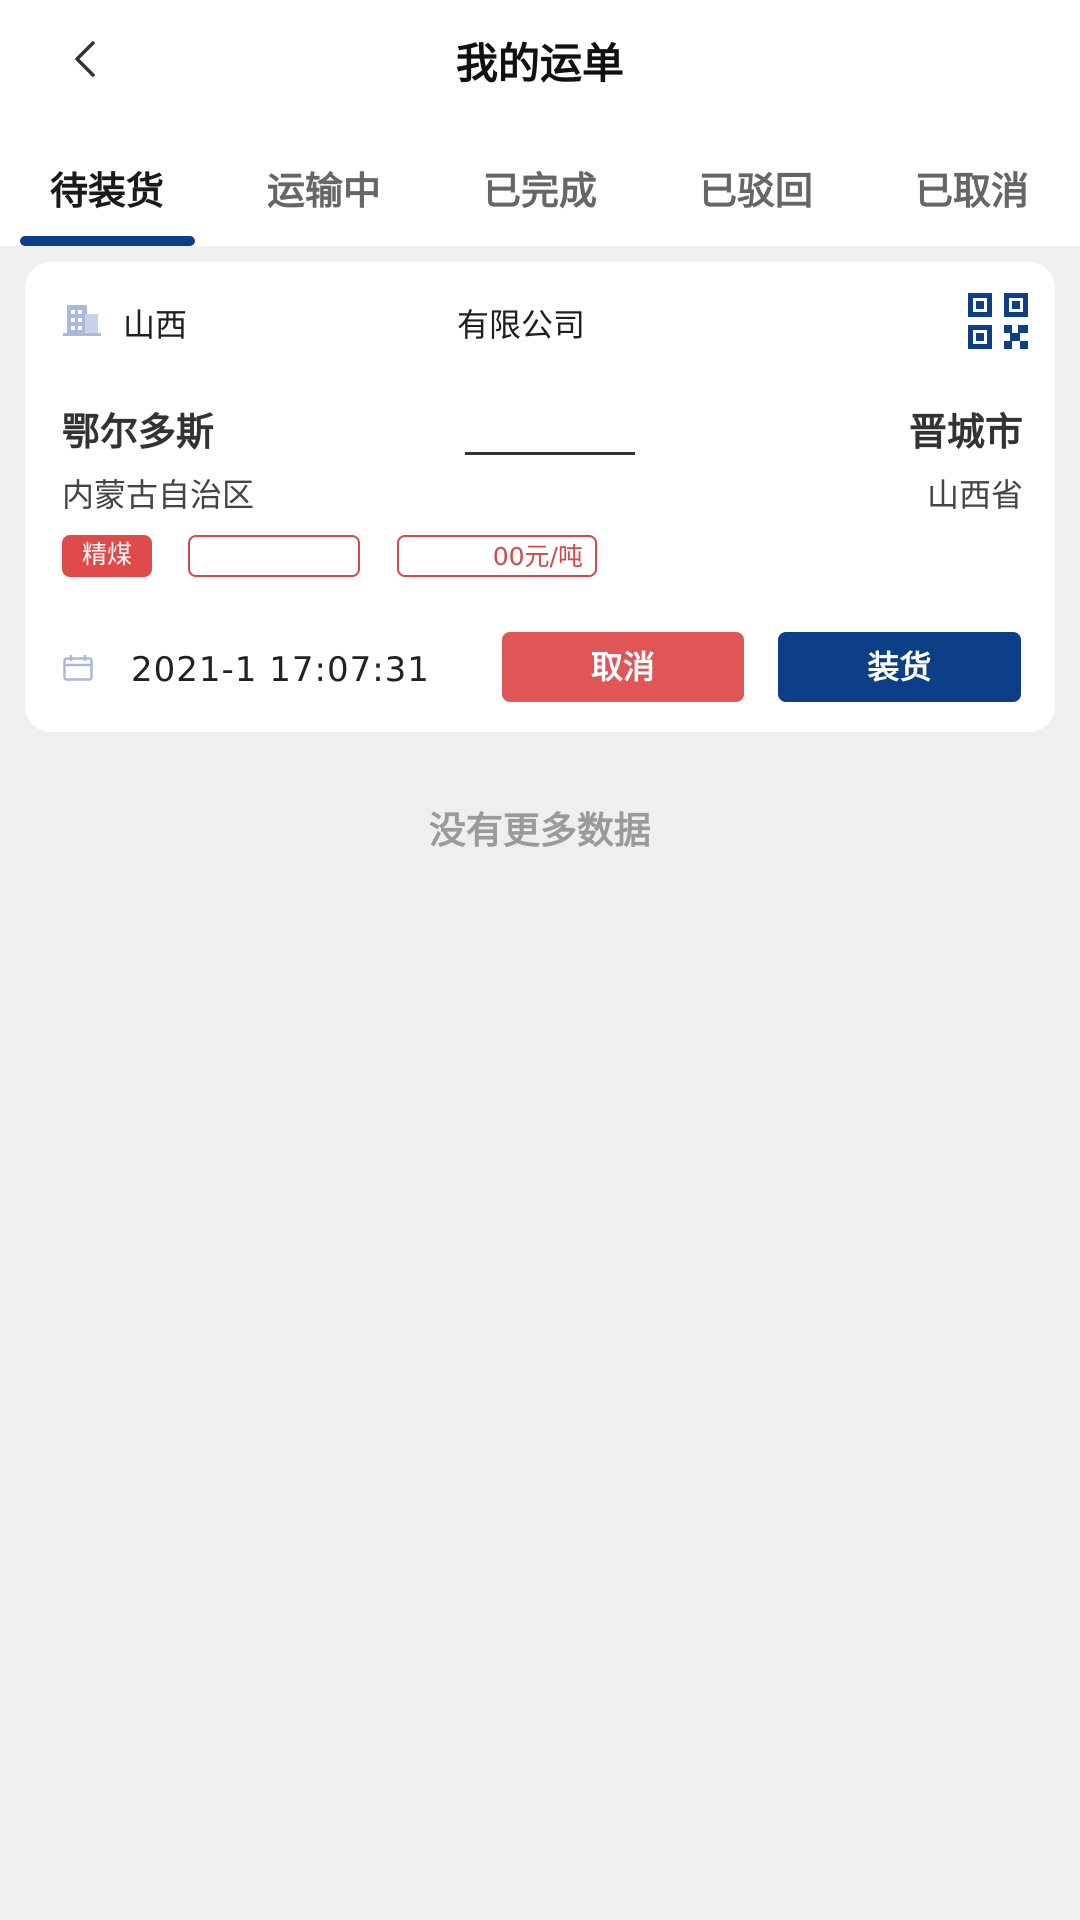 This screenshot has height=1920, width=1080. Describe the element at coordinates (540, 187) in the screenshot. I see `tab-completed: 已完成` at that location.